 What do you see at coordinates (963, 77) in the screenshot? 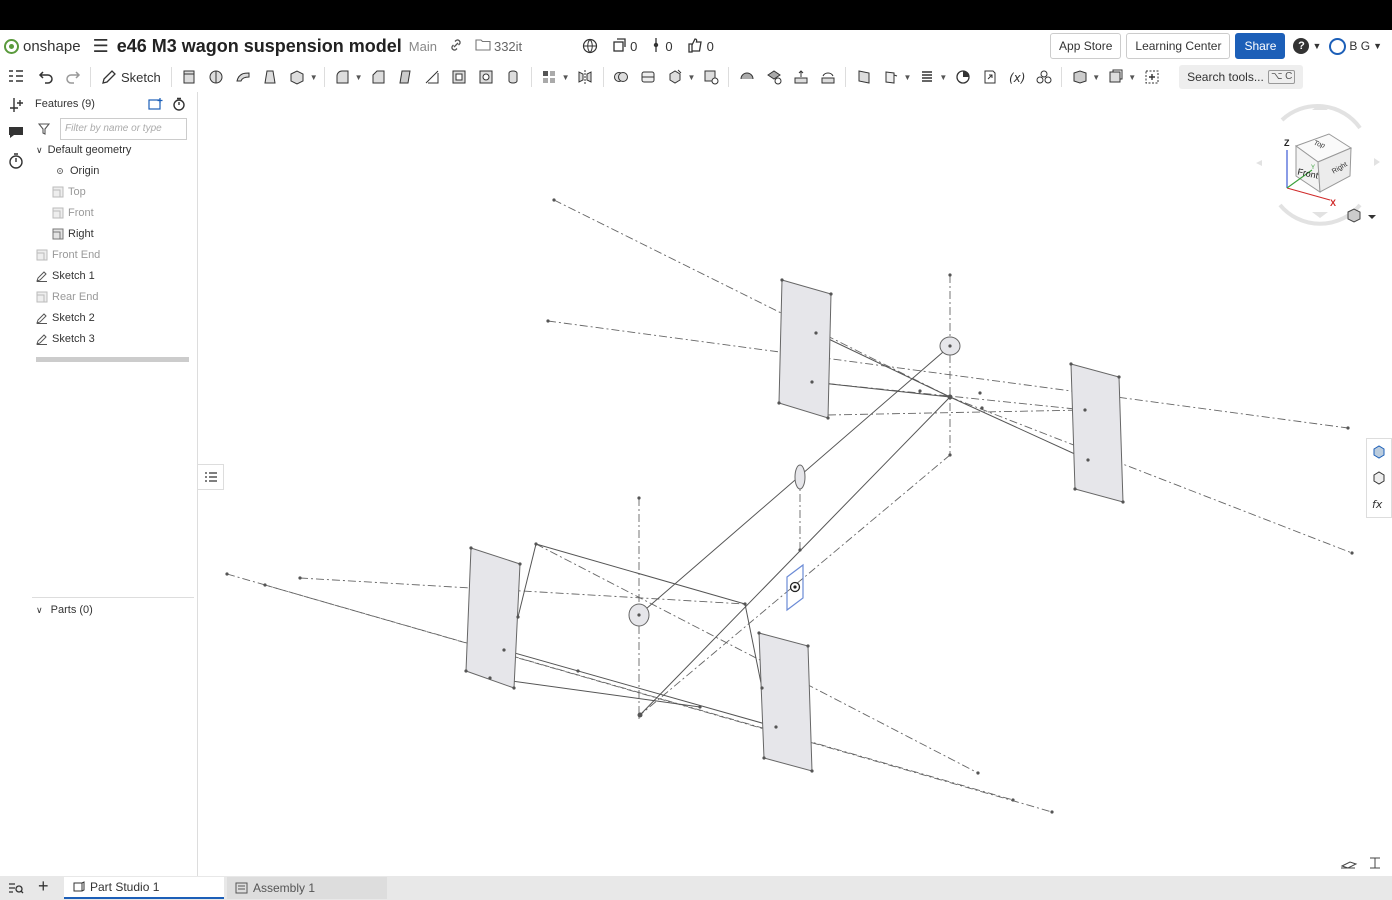
I see `measure-icon` at bounding box center [963, 77].